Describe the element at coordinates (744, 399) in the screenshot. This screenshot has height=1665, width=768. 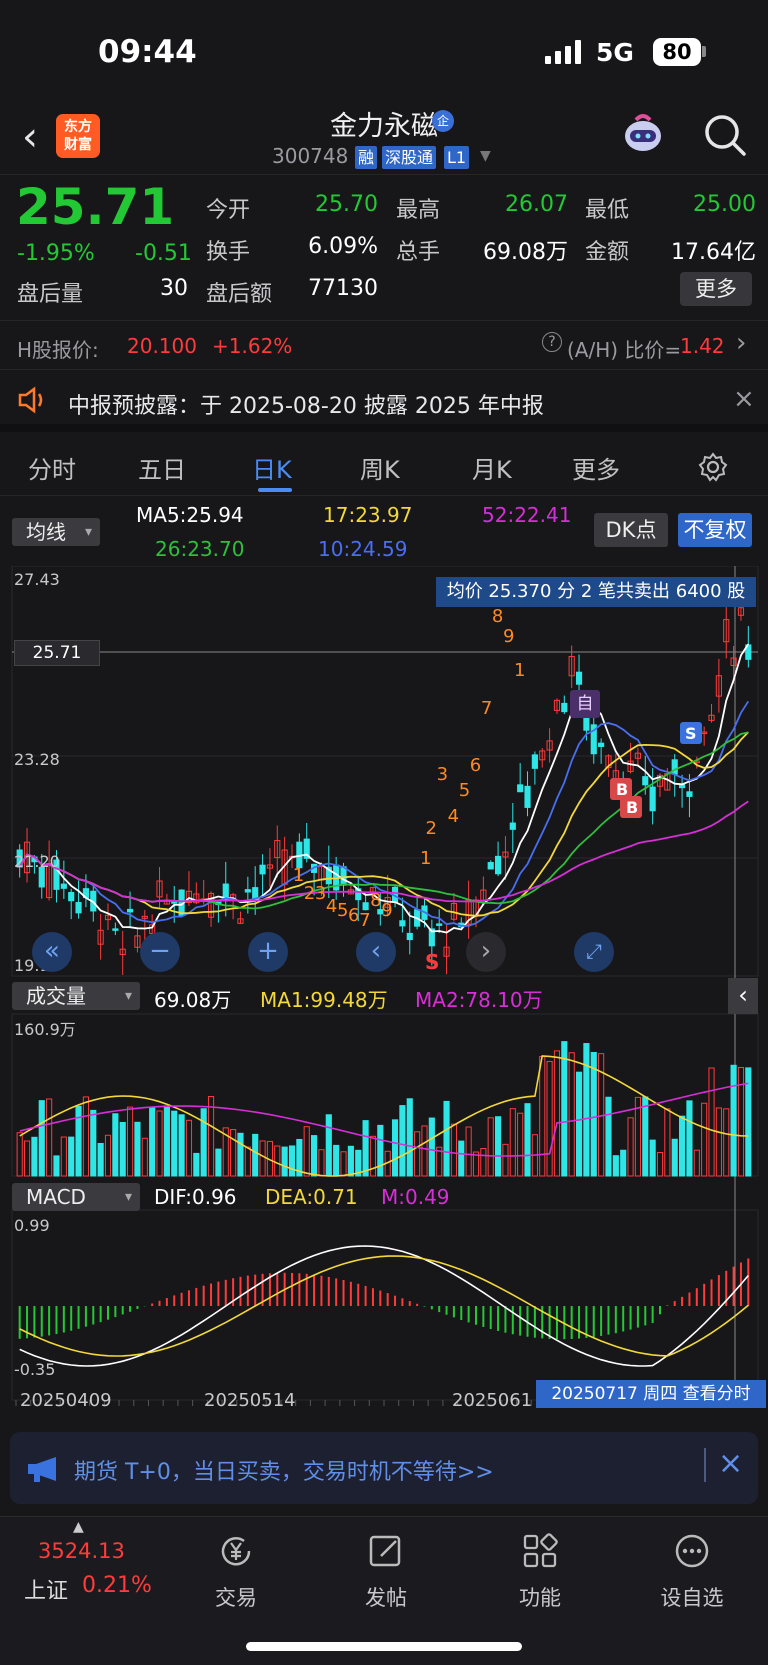
I see `close-icon: ×` at that location.